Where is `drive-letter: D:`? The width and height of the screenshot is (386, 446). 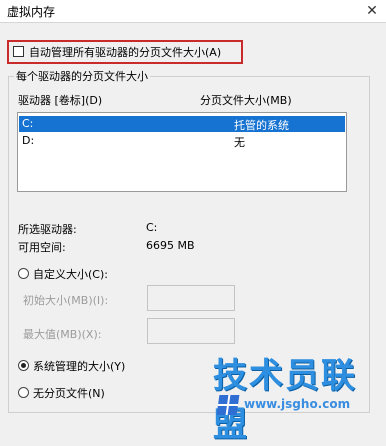
drive-letter: D: is located at coordinates (28, 140).